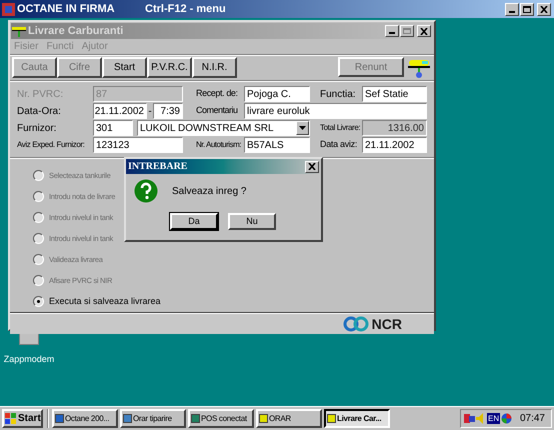  I want to click on taskbar-button: Orar tiparire, so click(153, 418).